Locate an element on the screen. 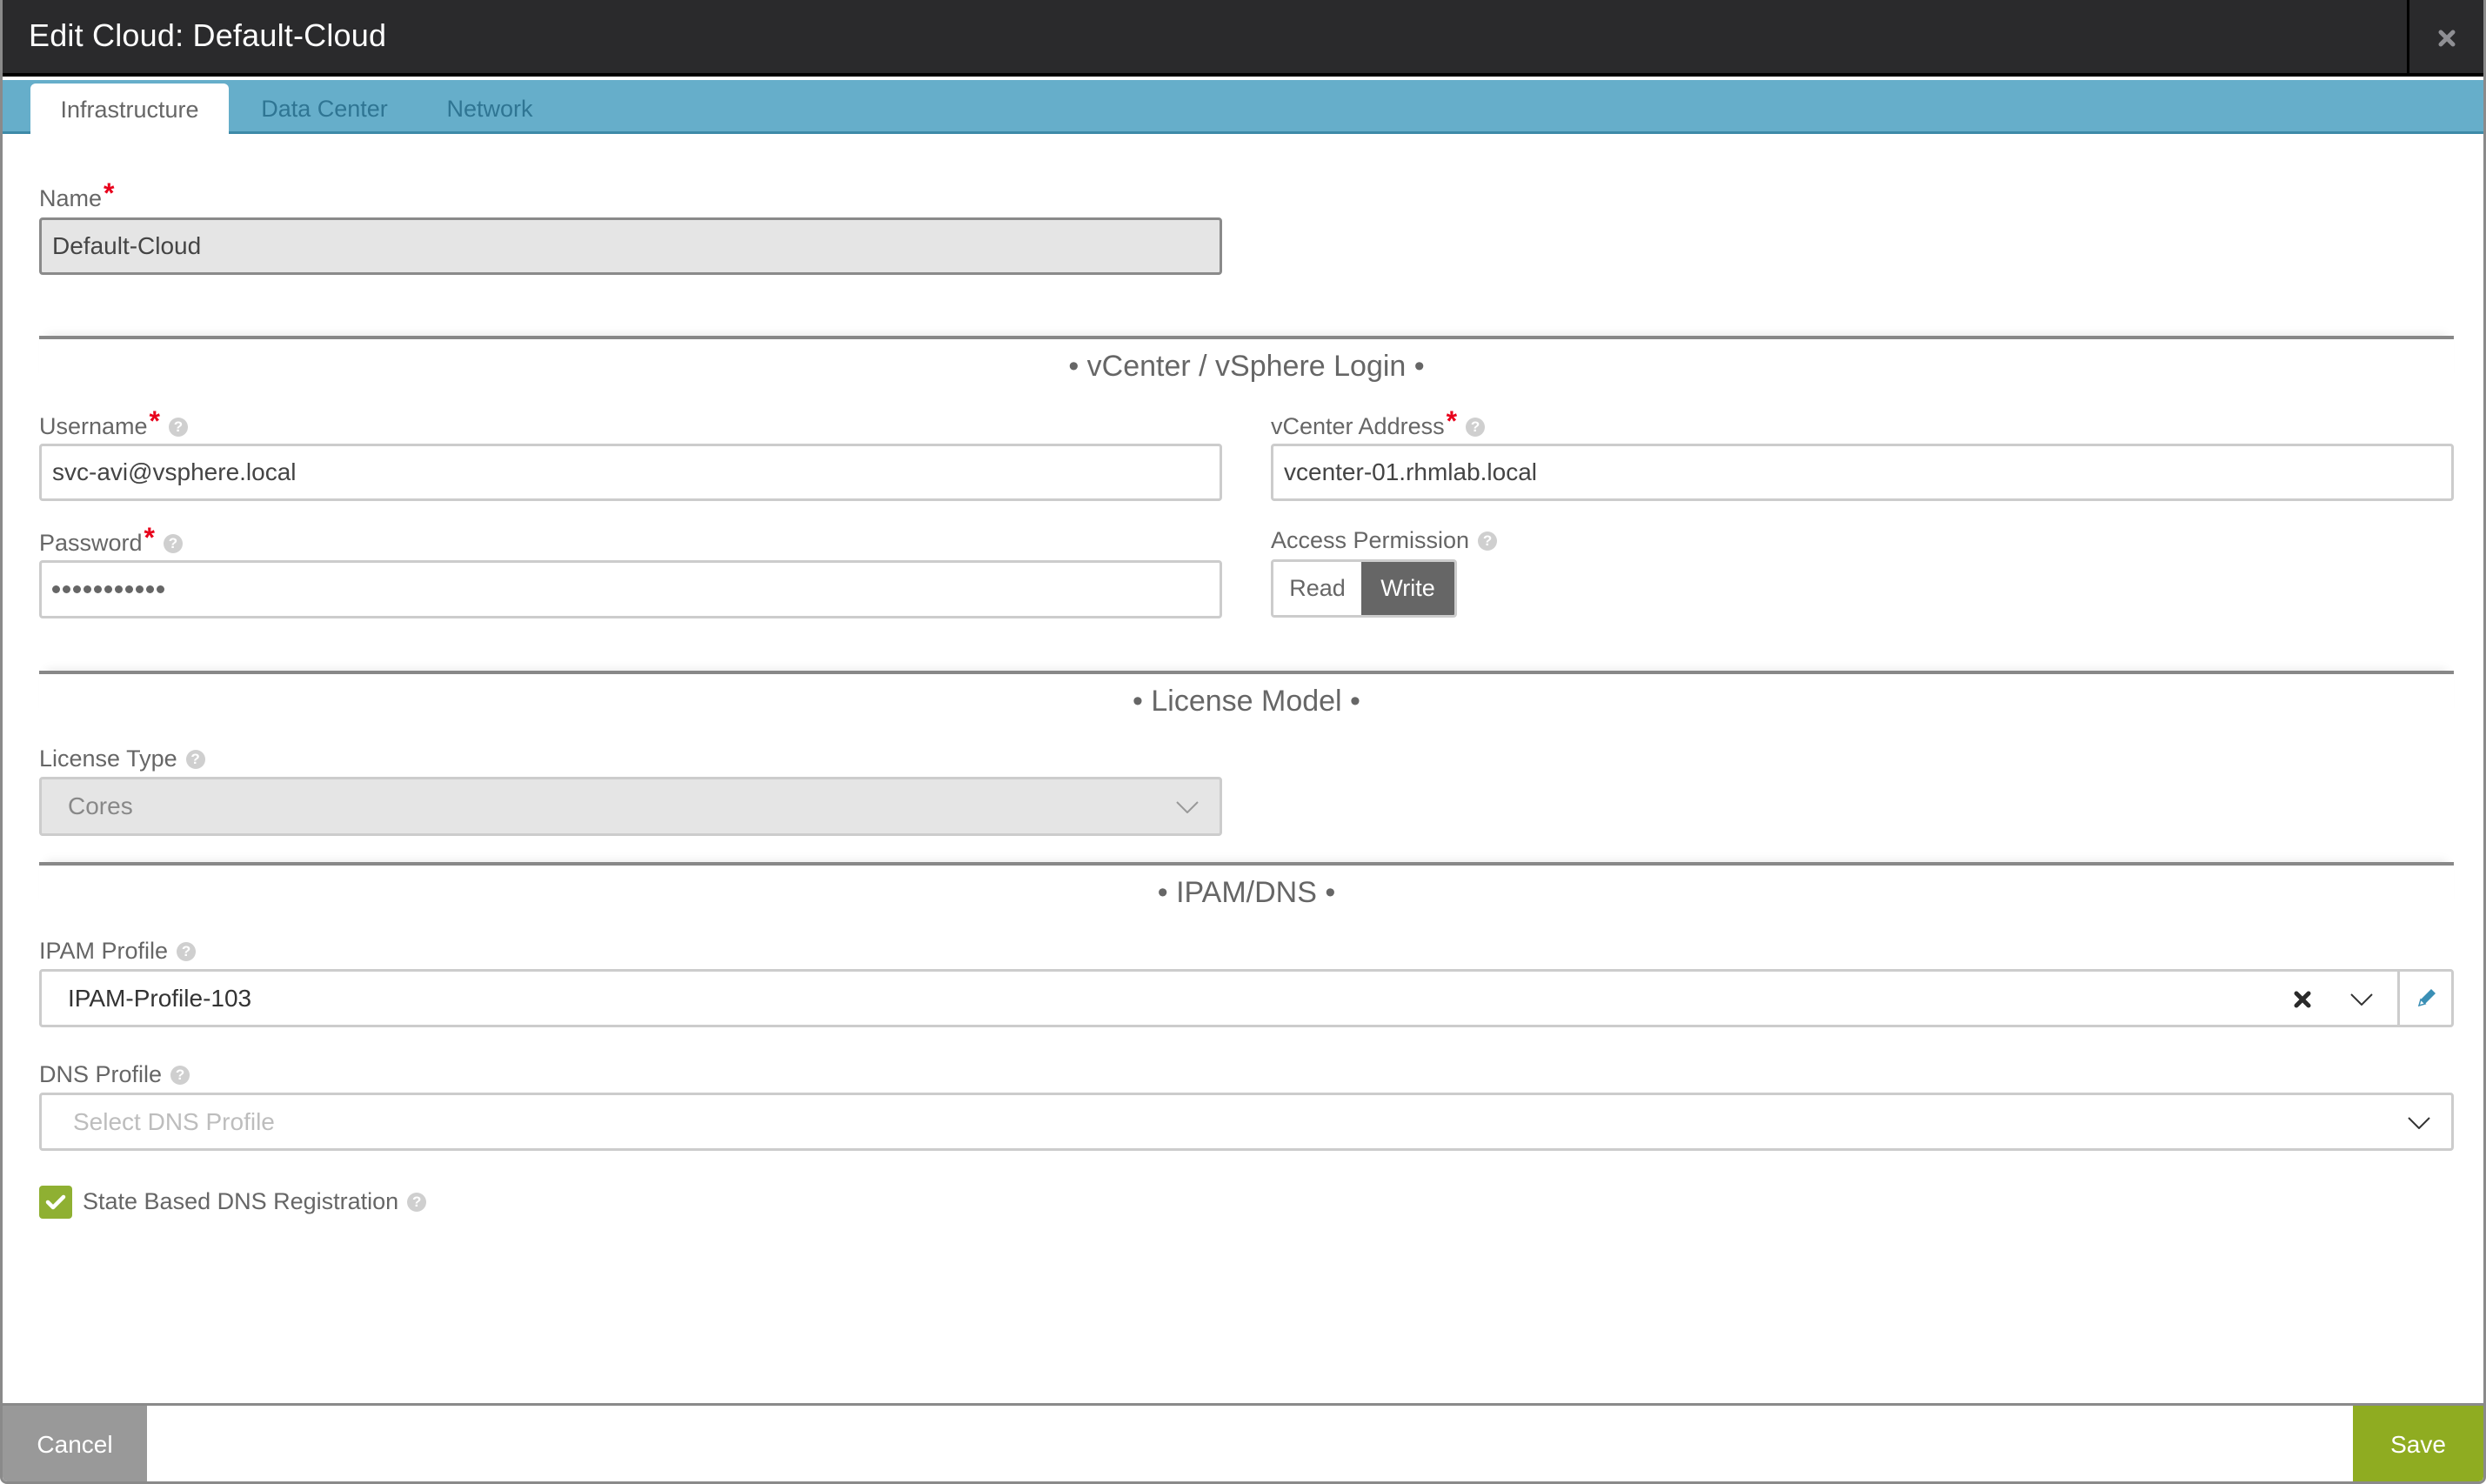 The height and width of the screenshot is (1484, 2486). ipam-profile-label: IPAM Profile? is located at coordinates (118, 952).